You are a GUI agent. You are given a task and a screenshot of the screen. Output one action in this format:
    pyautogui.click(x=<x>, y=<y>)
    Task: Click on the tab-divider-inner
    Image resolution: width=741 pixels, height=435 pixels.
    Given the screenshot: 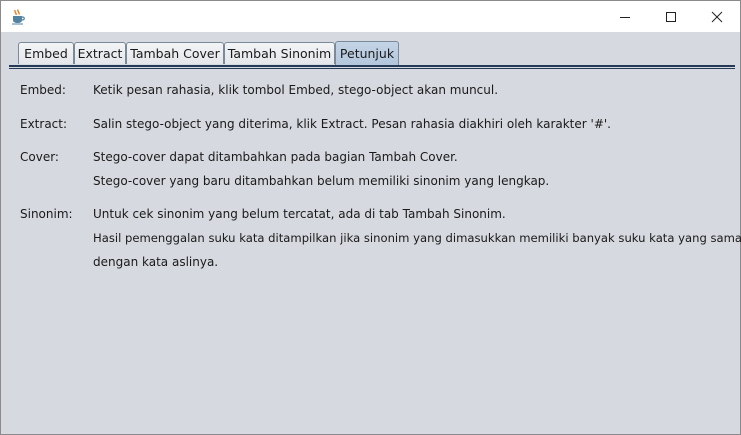 What is the action you would take?
    pyautogui.click(x=372, y=68)
    